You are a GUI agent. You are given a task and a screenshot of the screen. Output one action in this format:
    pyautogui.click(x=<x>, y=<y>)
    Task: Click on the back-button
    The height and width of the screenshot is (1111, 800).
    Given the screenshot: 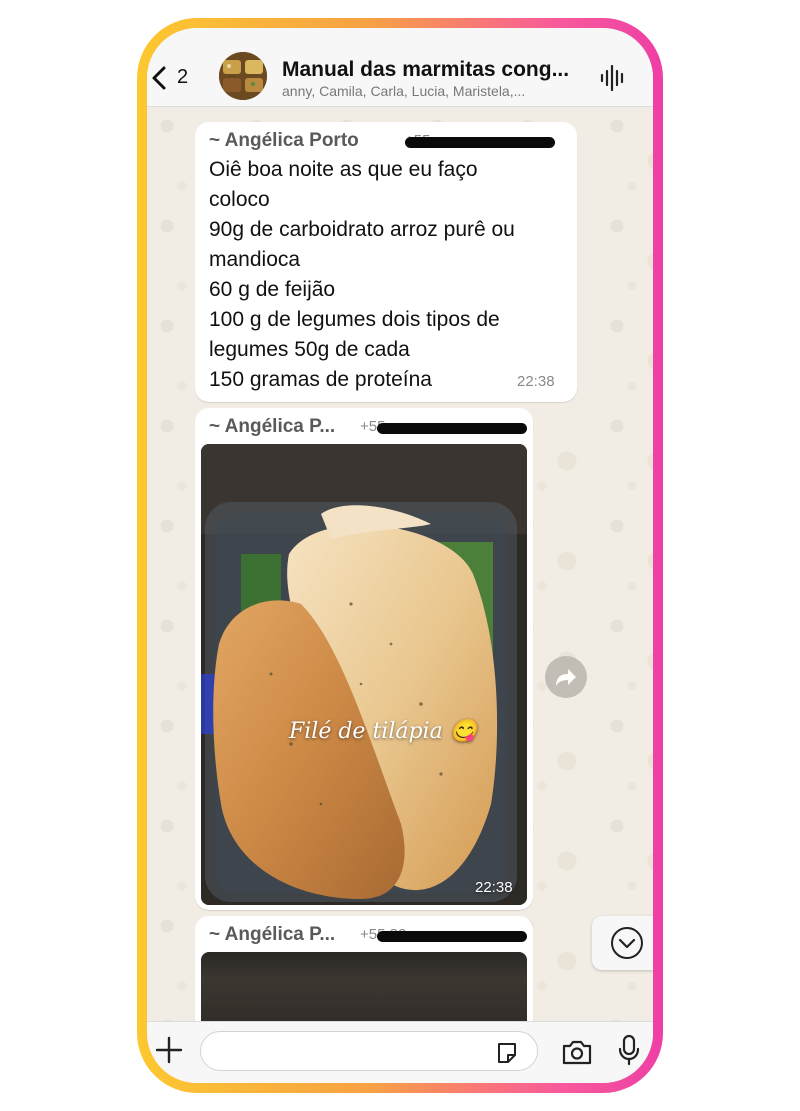 What is the action you would take?
    pyautogui.click(x=160, y=78)
    